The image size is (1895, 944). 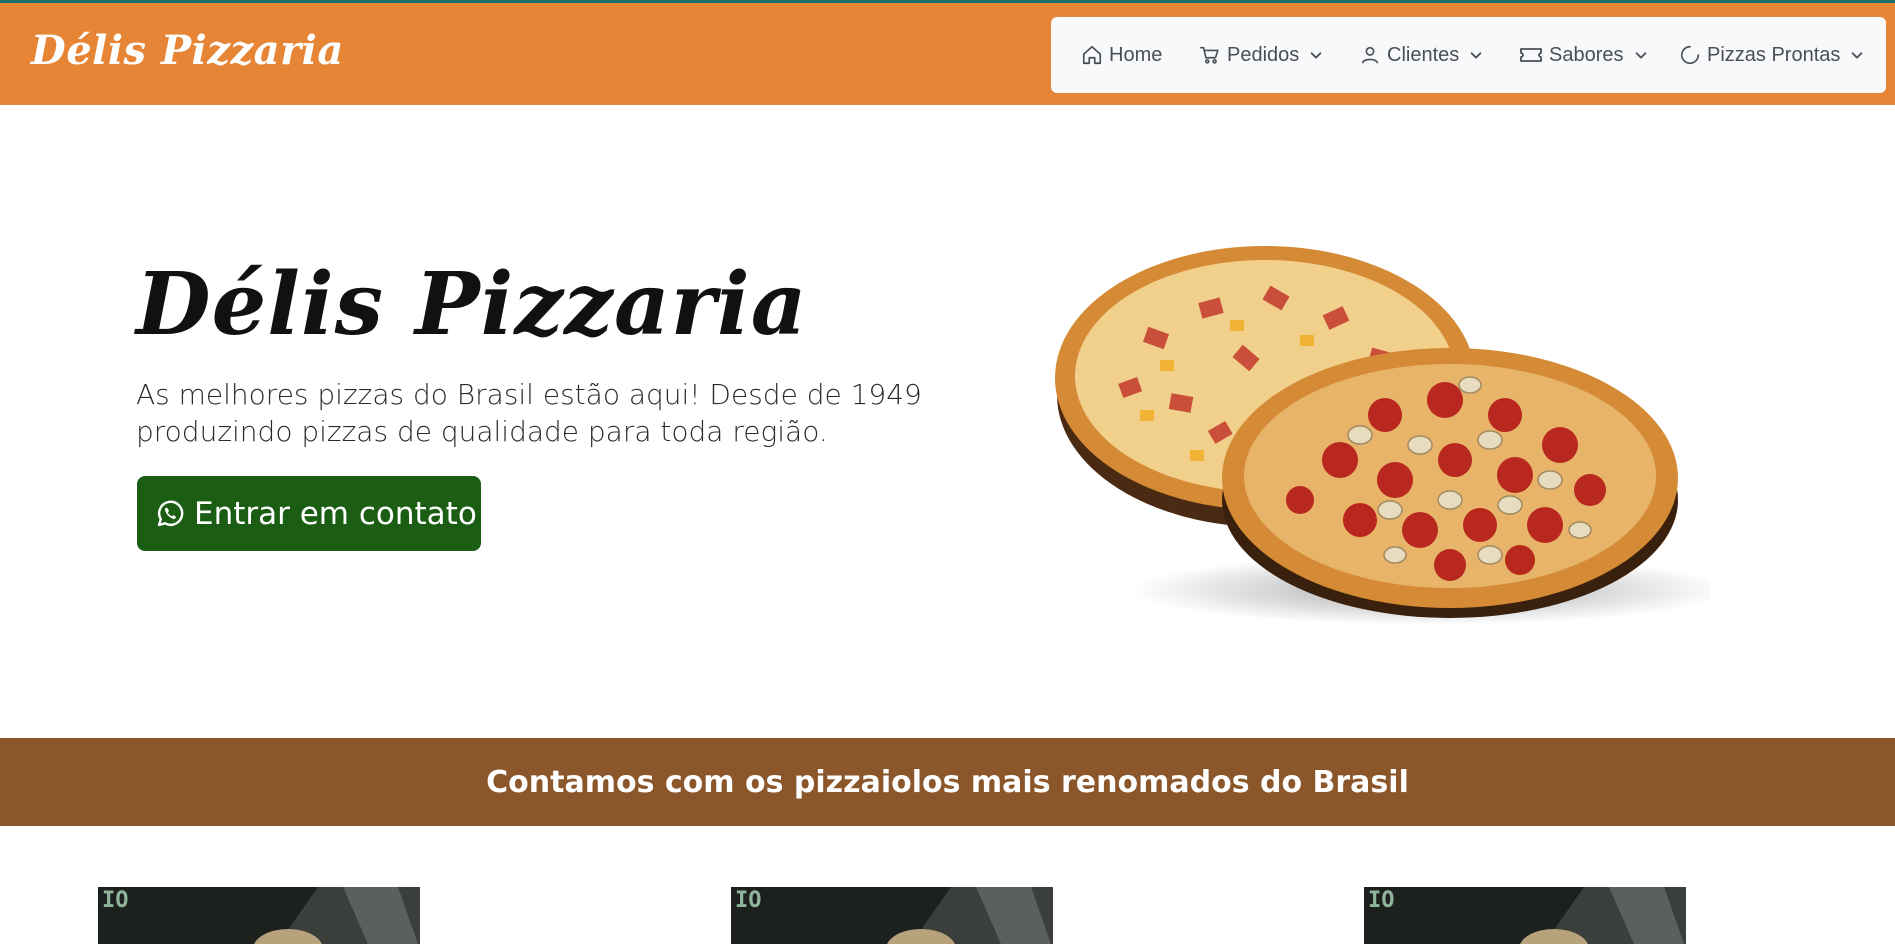 What do you see at coordinates (187, 50) in the screenshot?
I see `brand-logo: Délis Pizzaria` at bounding box center [187, 50].